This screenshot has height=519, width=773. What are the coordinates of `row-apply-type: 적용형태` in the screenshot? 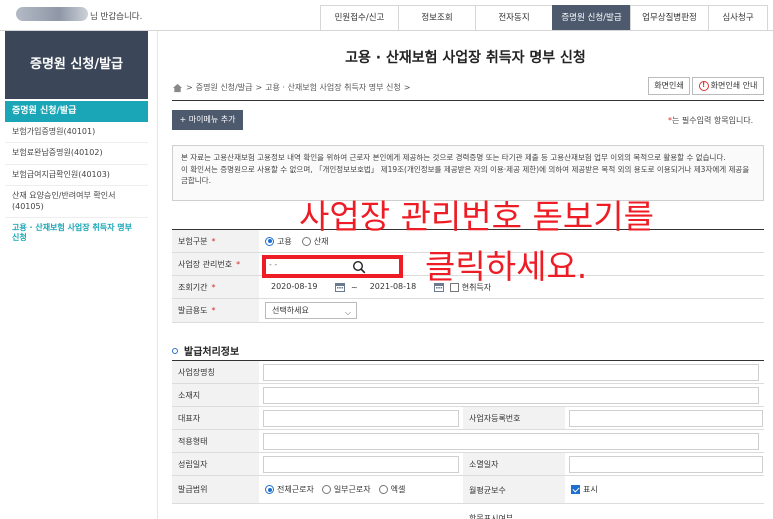 It's located at (468, 441).